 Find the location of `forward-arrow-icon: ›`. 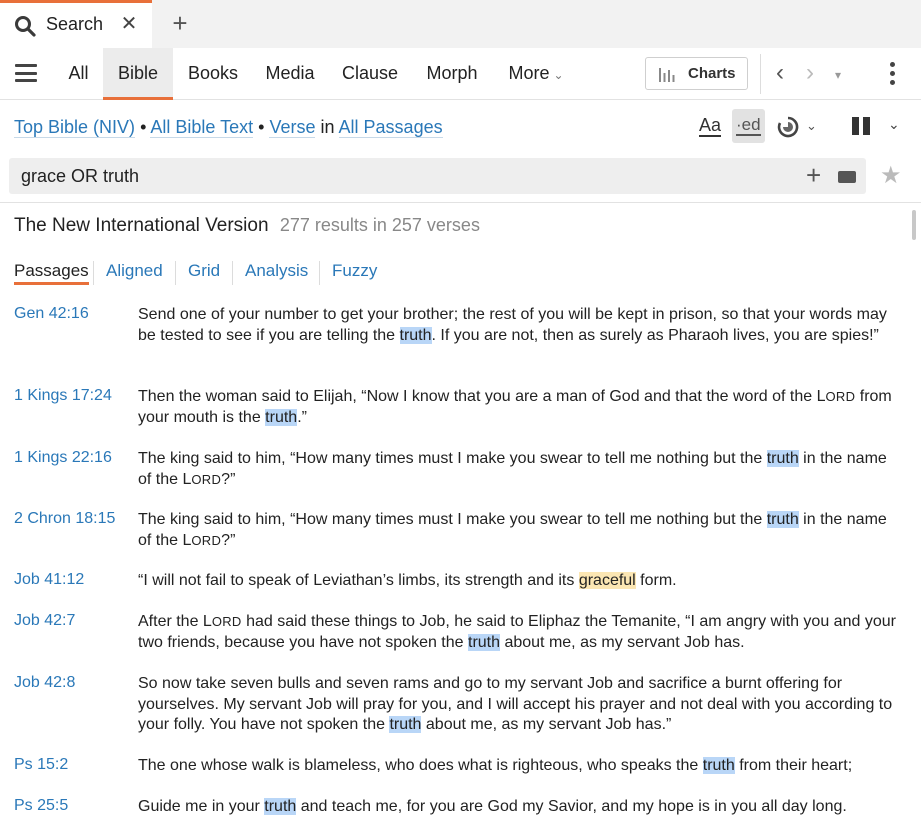

forward-arrow-icon: › is located at coordinates (810, 73).